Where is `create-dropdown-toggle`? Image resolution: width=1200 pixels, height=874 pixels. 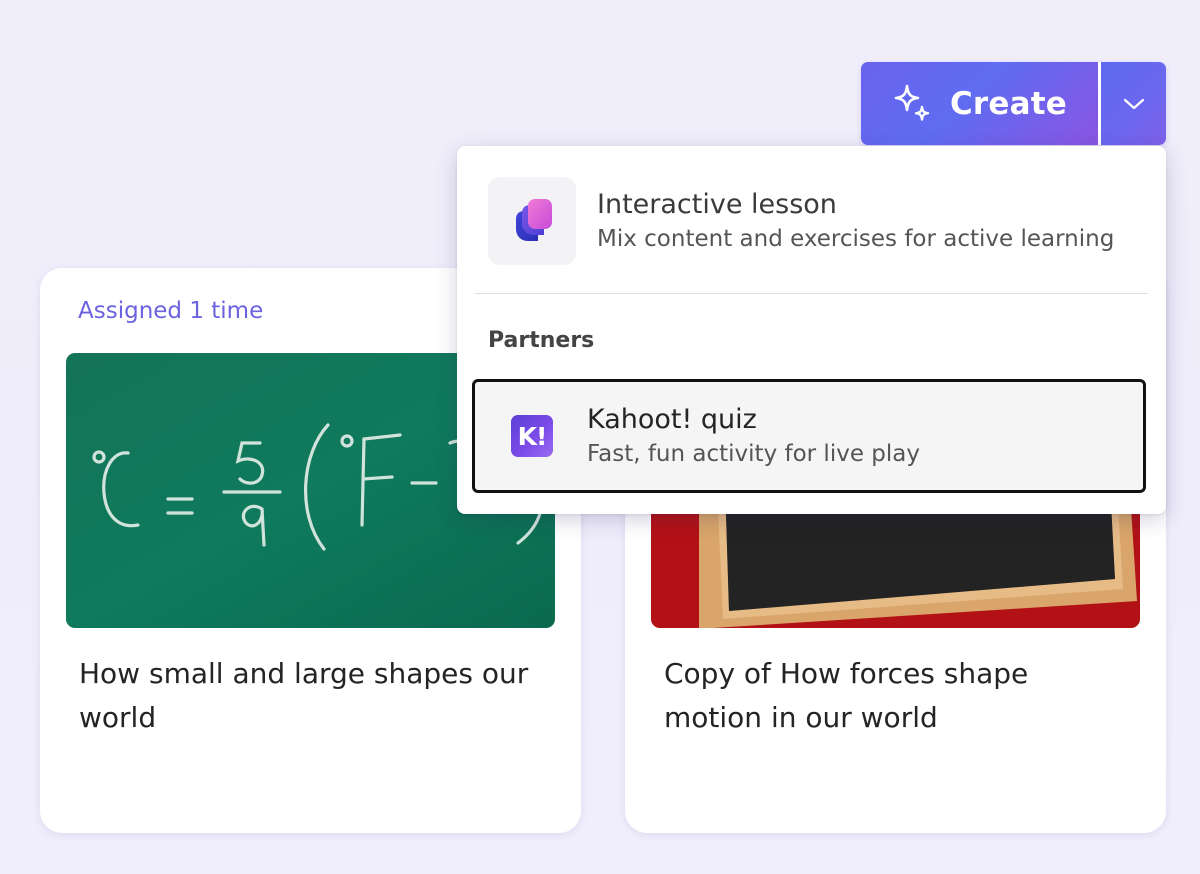 create-dropdown-toggle is located at coordinates (1133, 103).